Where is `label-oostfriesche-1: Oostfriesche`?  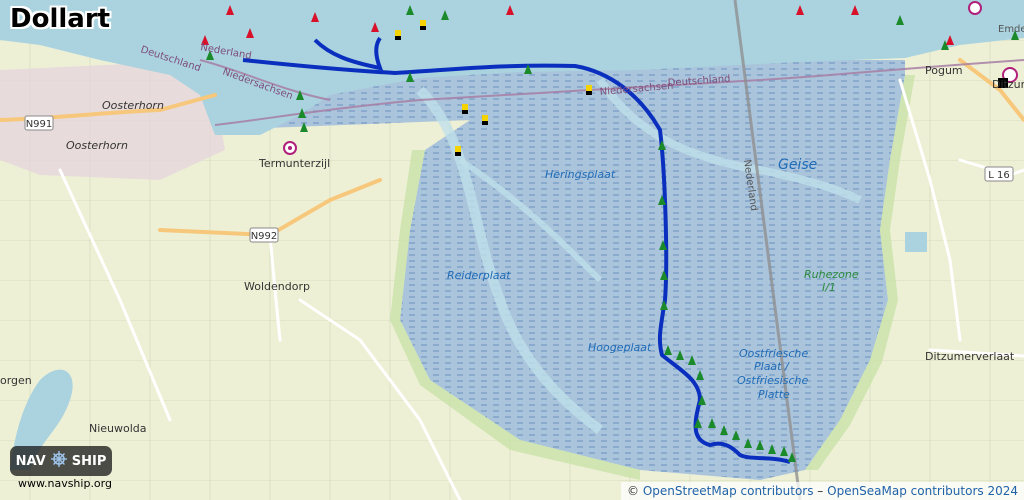
label-oostfriesche-1: Oostfriesche is located at coordinates (773, 353).